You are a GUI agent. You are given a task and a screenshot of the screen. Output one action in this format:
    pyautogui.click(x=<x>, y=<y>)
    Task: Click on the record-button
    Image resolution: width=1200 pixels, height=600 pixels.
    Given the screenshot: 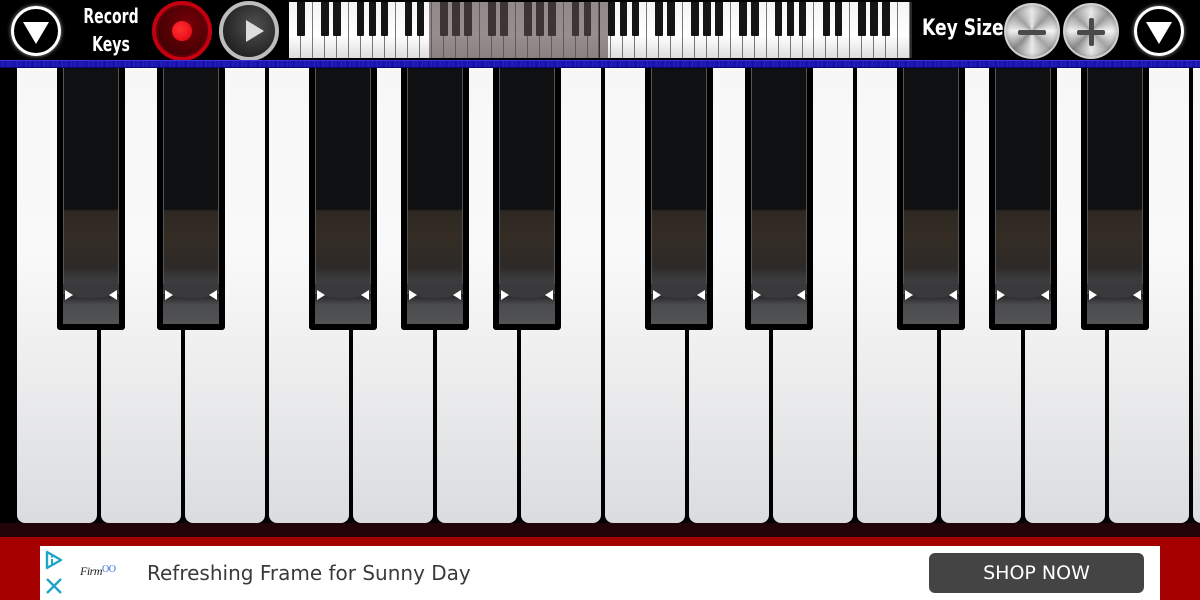 What is the action you would take?
    pyautogui.click(x=182, y=31)
    